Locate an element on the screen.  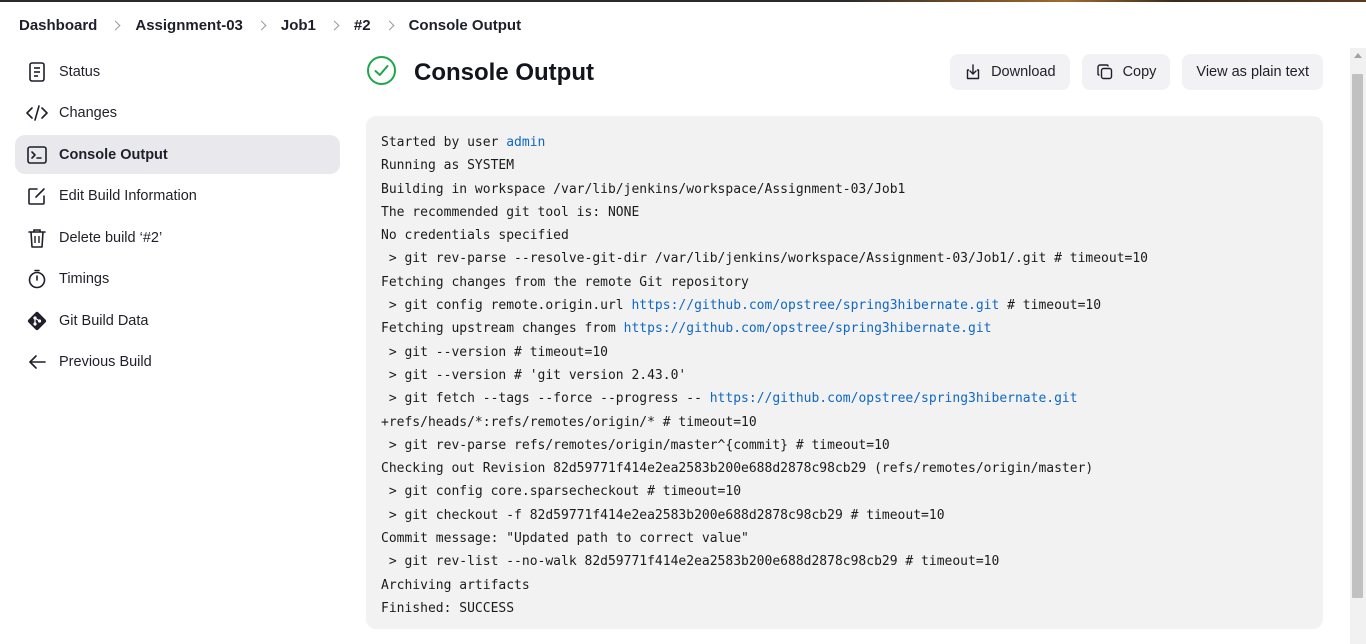
console-text: > git --version # 'git version 2.43.0' is located at coordinates (534, 375).